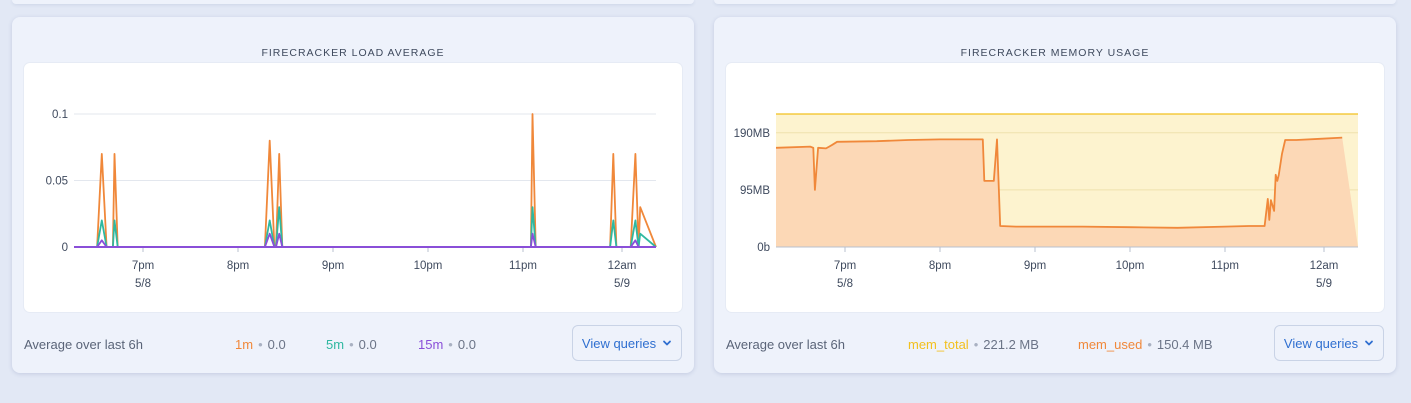  I want to click on legend-value: 150.4 MB, so click(1184, 344).